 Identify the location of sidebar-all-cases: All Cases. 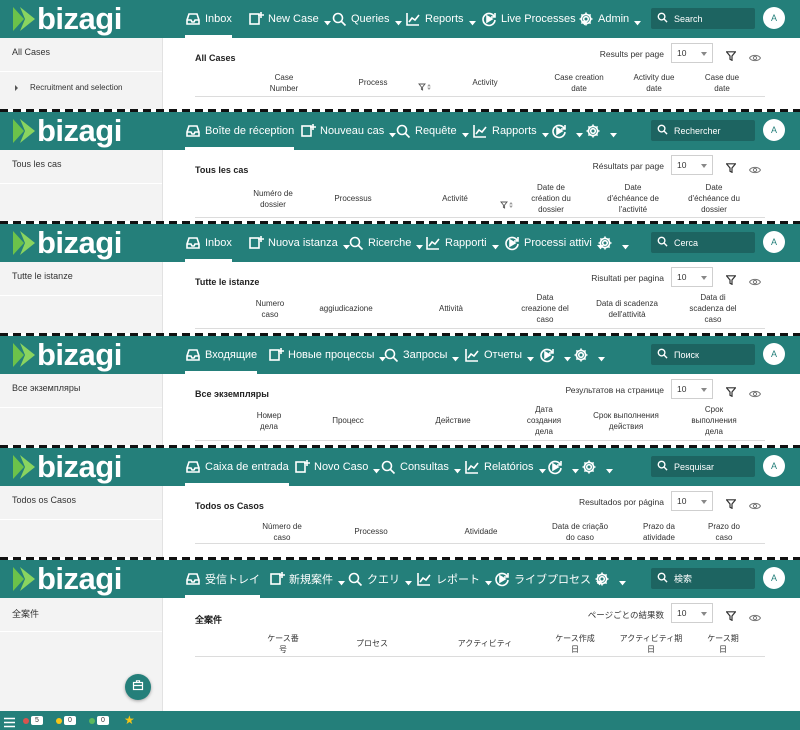
(31, 52).